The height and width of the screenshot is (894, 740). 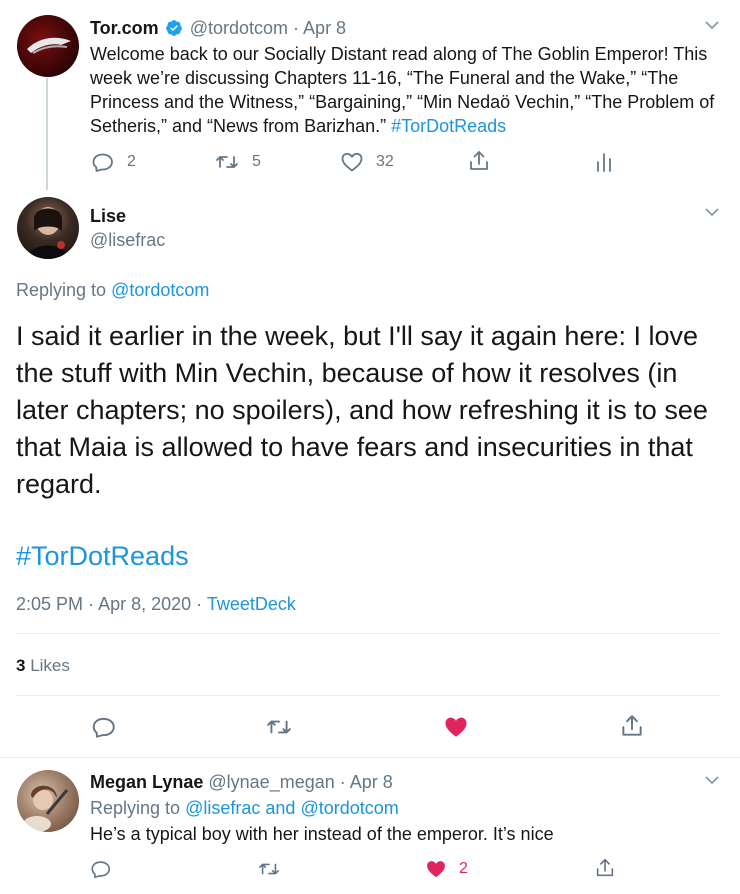 I want to click on main-timestamp-row: 2:05 PM · Apr 8, 2020 · TweetDeck, so click(x=156, y=604).